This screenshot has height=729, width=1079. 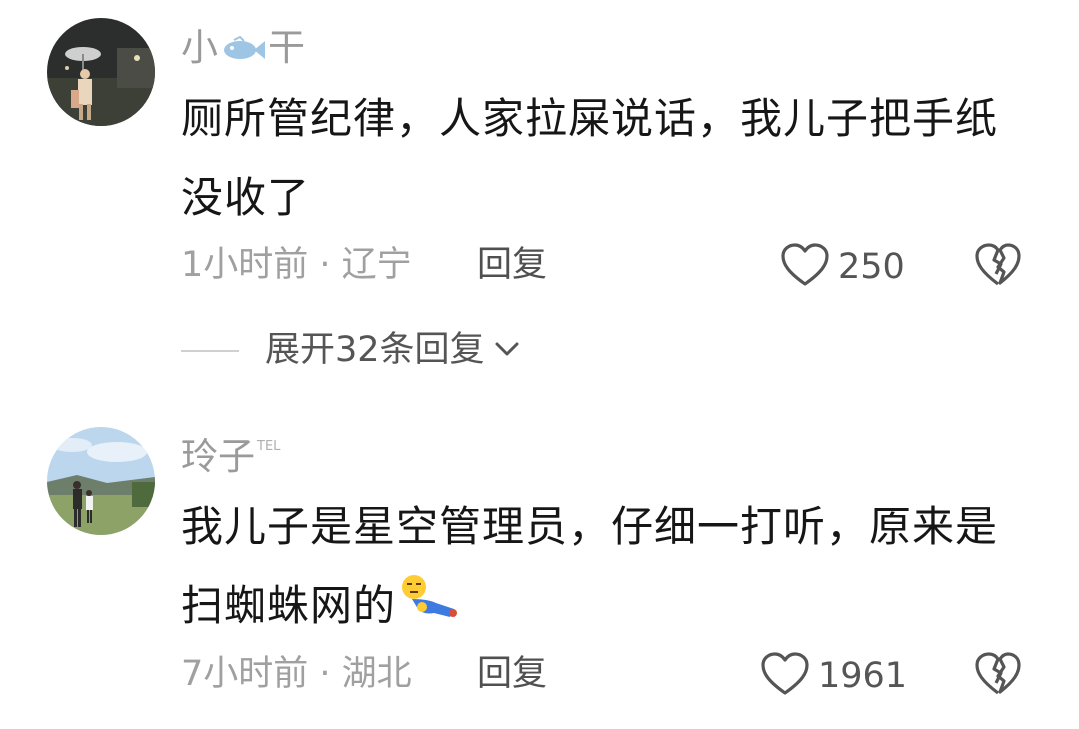 I want to click on username-text: 玲子, so click(x=218, y=456).